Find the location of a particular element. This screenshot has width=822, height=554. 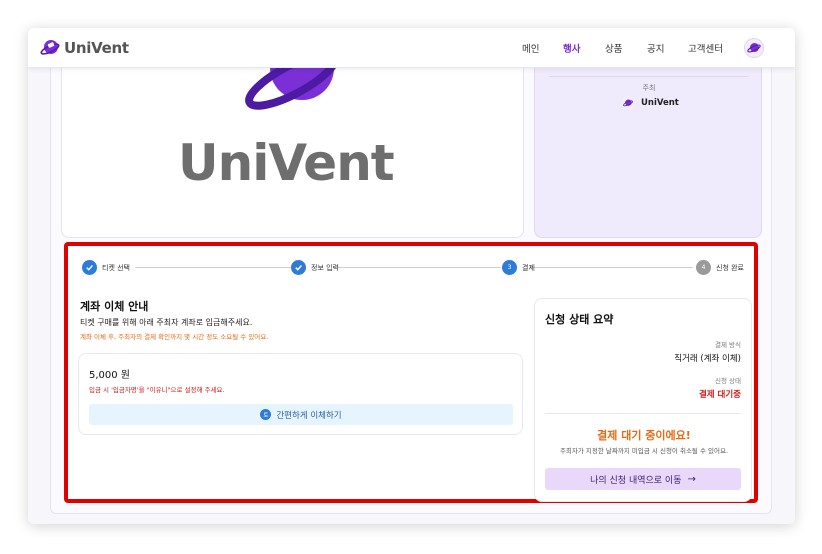

application-status-value: 결제 대기중 is located at coordinates (719, 395).